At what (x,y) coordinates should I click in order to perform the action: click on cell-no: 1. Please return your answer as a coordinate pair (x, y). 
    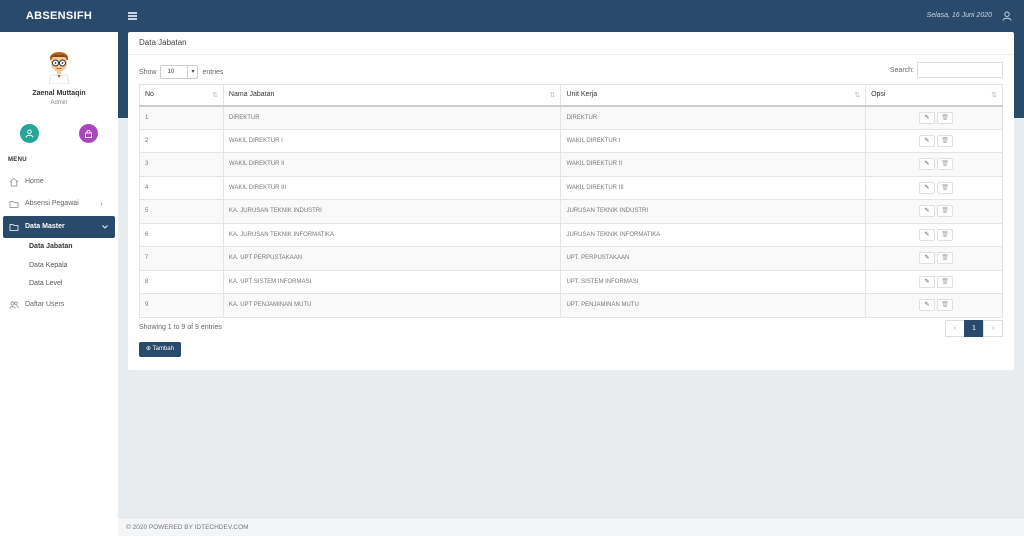
    Looking at the image, I should click on (181, 117).